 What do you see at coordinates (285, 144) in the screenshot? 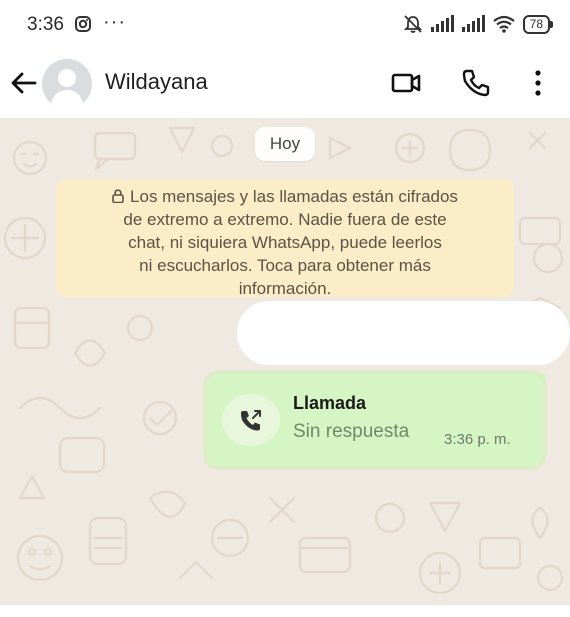
I see `date-chip: Hoy` at bounding box center [285, 144].